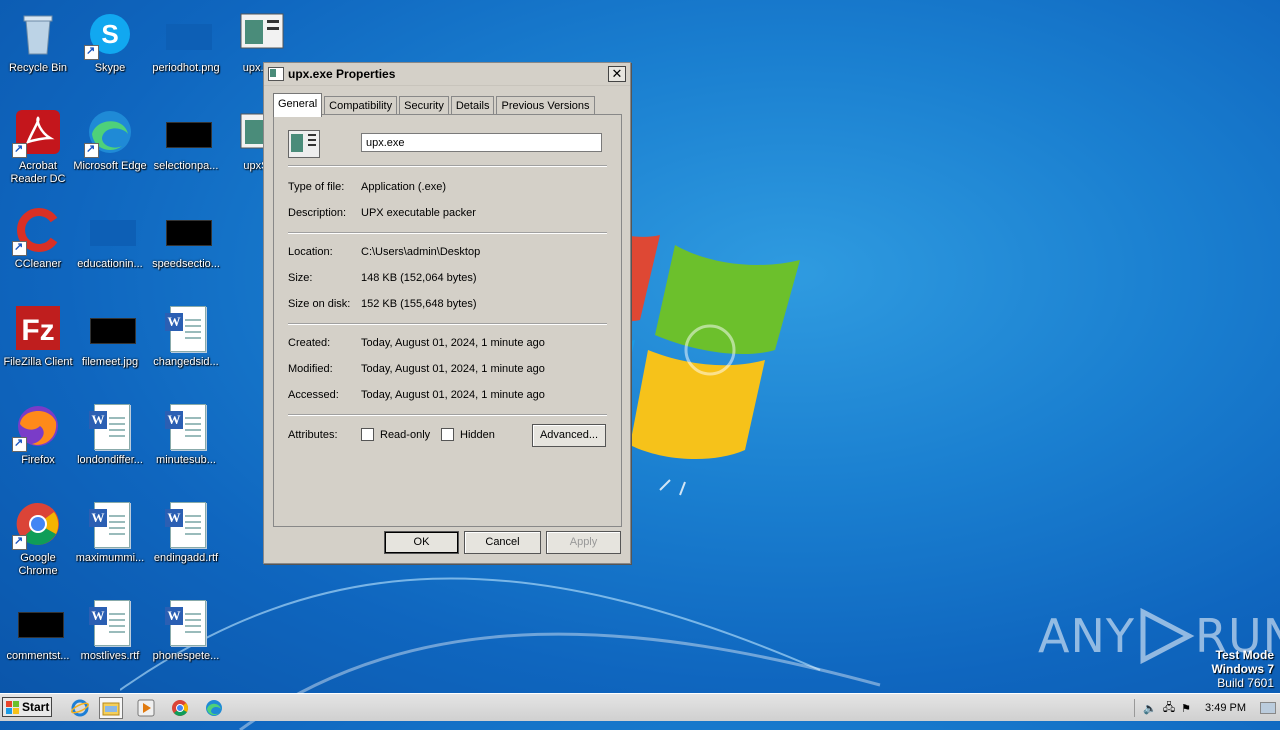 Image resolution: width=1280 pixels, height=730 pixels. What do you see at coordinates (361, 106) in the screenshot?
I see `tab-compatibility: Compatibility` at bounding box center [361, 106].